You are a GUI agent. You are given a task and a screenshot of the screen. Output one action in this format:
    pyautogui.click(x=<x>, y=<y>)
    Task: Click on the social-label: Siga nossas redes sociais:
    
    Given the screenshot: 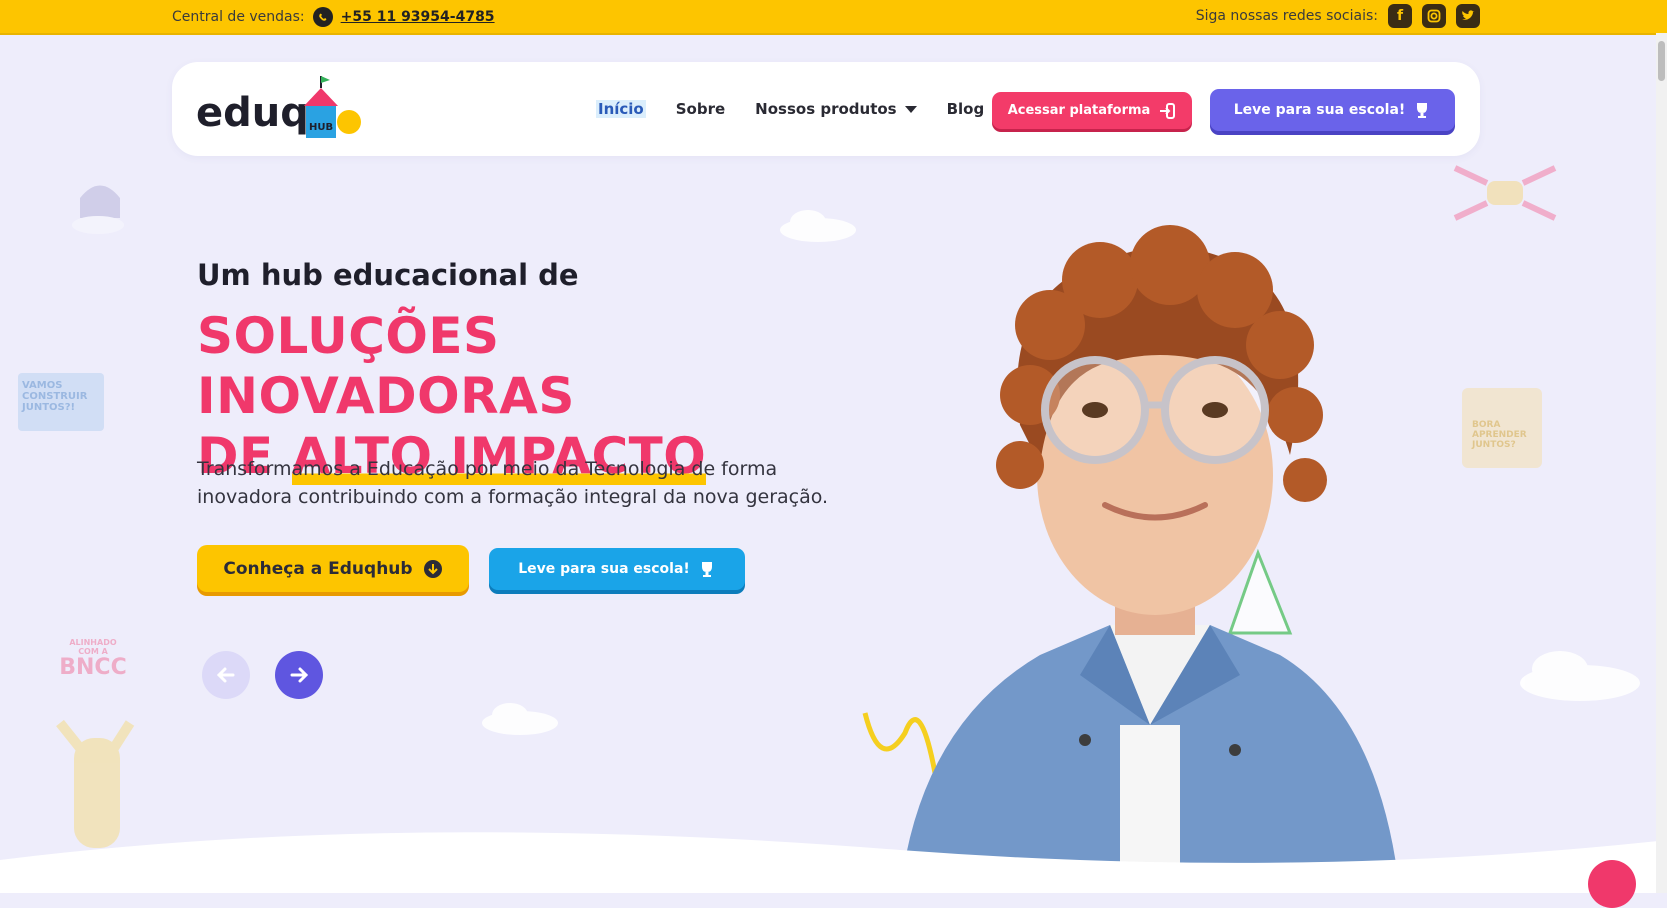 What is the action you would take?
    pyautogui.click(x=1286, y=16)
    